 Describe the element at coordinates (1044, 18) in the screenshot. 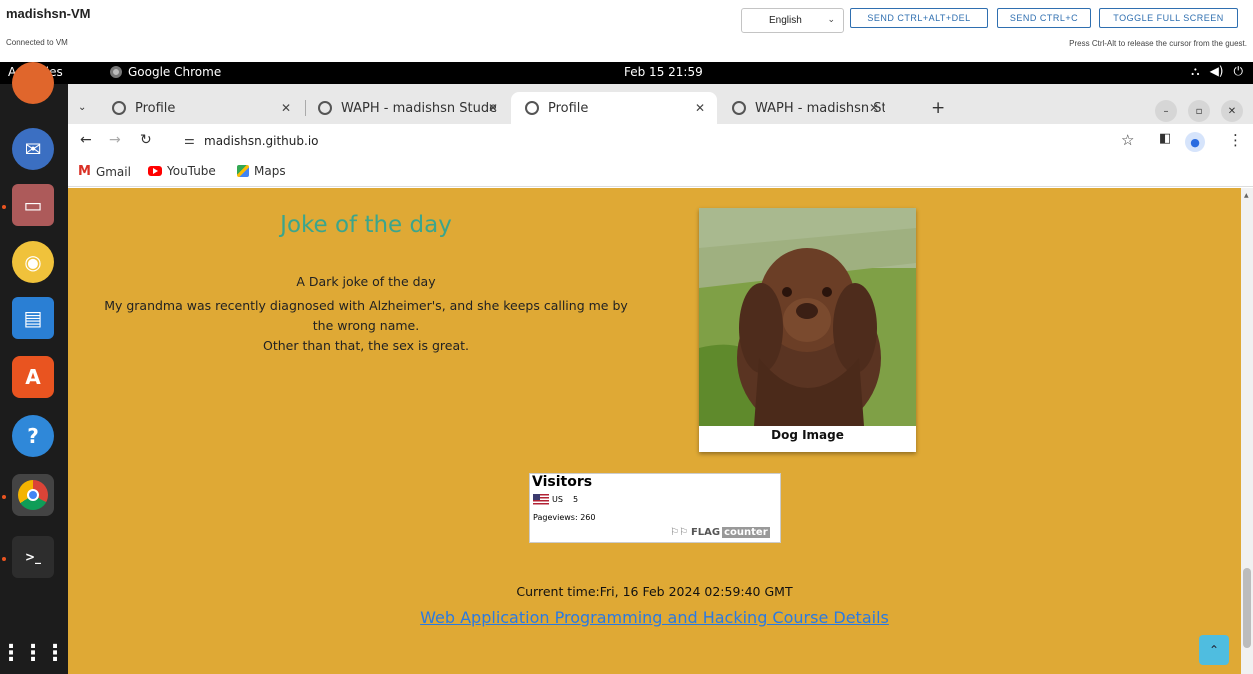

I see `send-ctrl-c-button: SEND CTRL+C` at that location.